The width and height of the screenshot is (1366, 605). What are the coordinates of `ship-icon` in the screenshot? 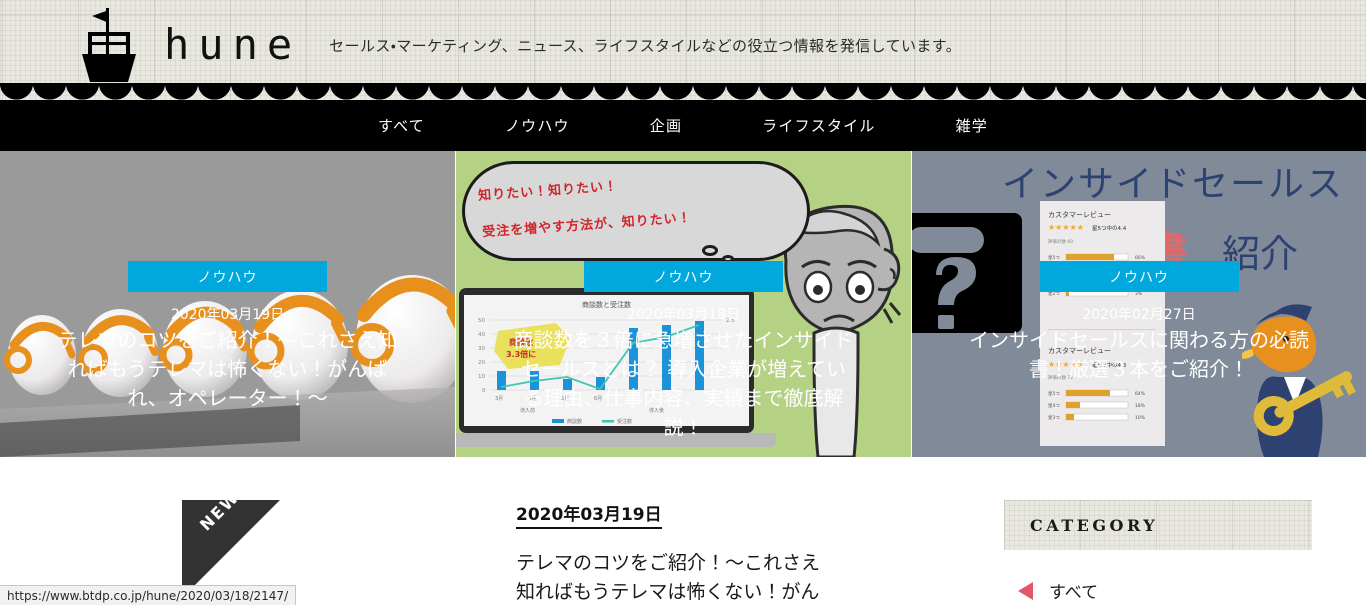 It's located at (109, 45).